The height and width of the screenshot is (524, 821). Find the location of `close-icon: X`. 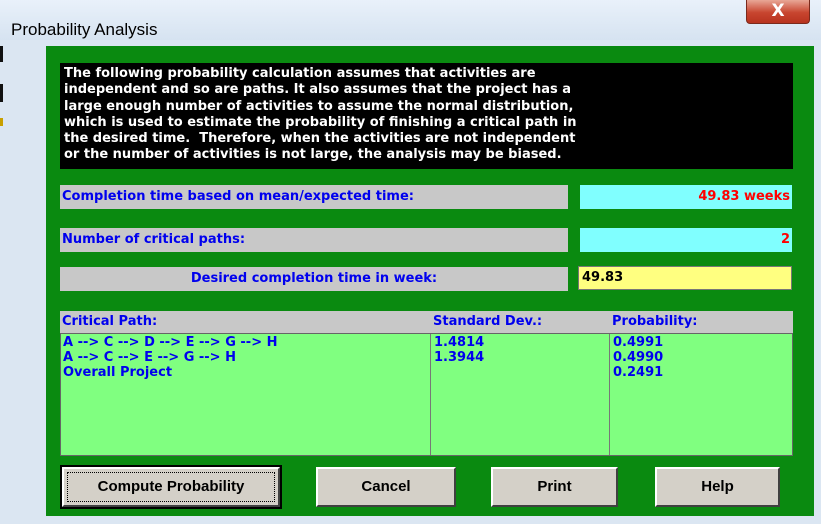

close-icon: X is located at coordinates (778, 11).